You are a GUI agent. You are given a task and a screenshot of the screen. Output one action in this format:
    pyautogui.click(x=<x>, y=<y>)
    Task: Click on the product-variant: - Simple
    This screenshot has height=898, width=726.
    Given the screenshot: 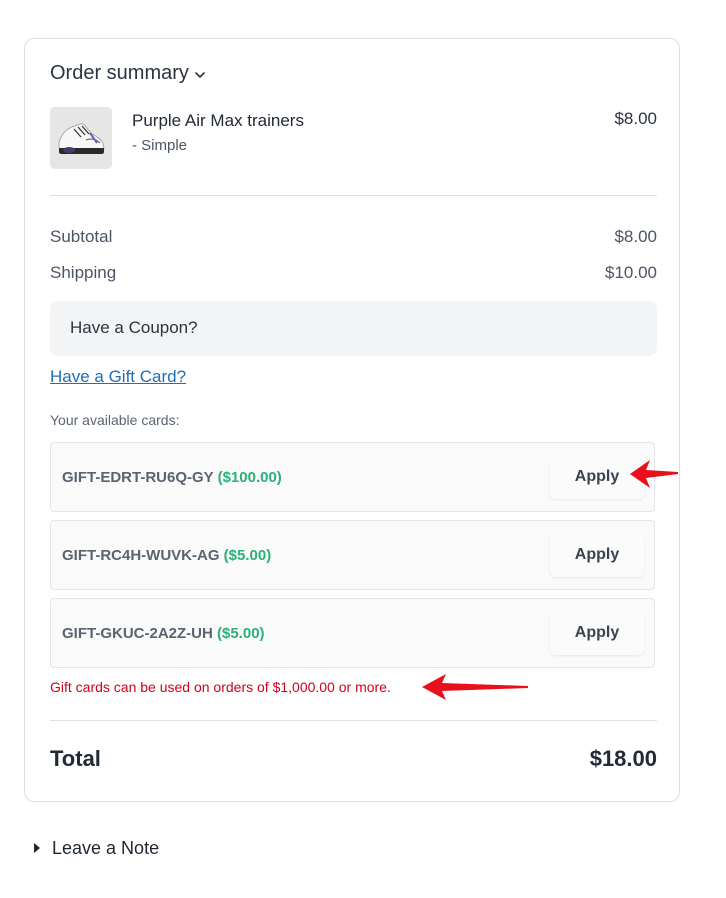 What is the action you would take?
    pyautogui.click(x=160, y=145)
    